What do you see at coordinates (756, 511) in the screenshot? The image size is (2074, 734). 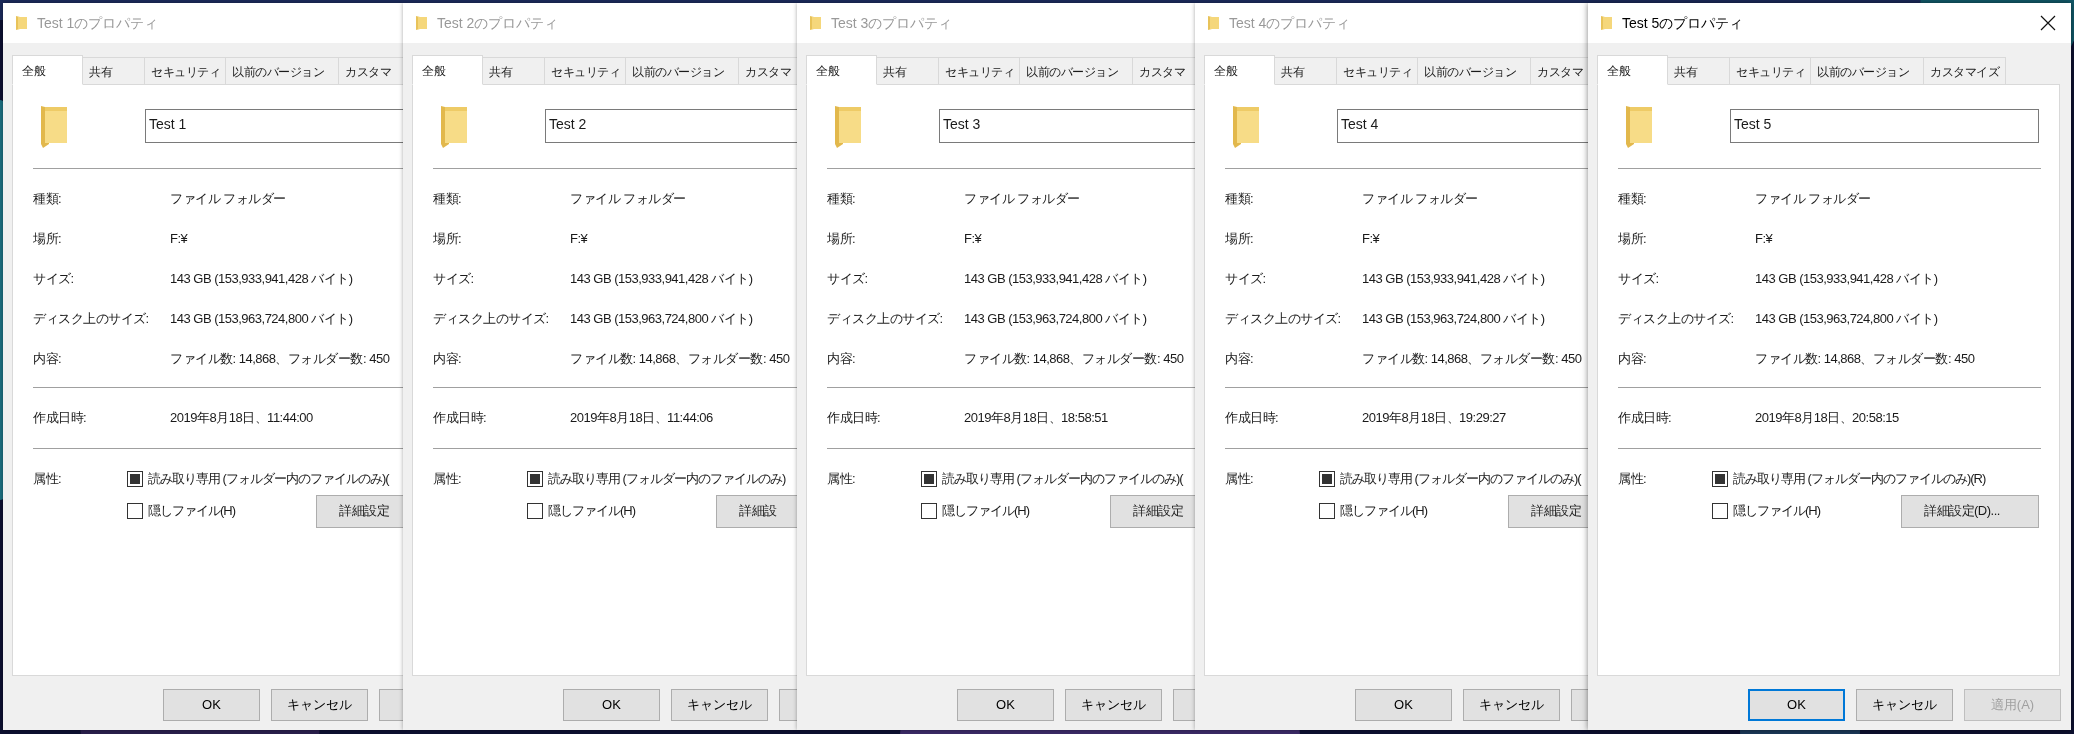 I see `advanced-button: 詳細設` at bounding box center [756, 511].